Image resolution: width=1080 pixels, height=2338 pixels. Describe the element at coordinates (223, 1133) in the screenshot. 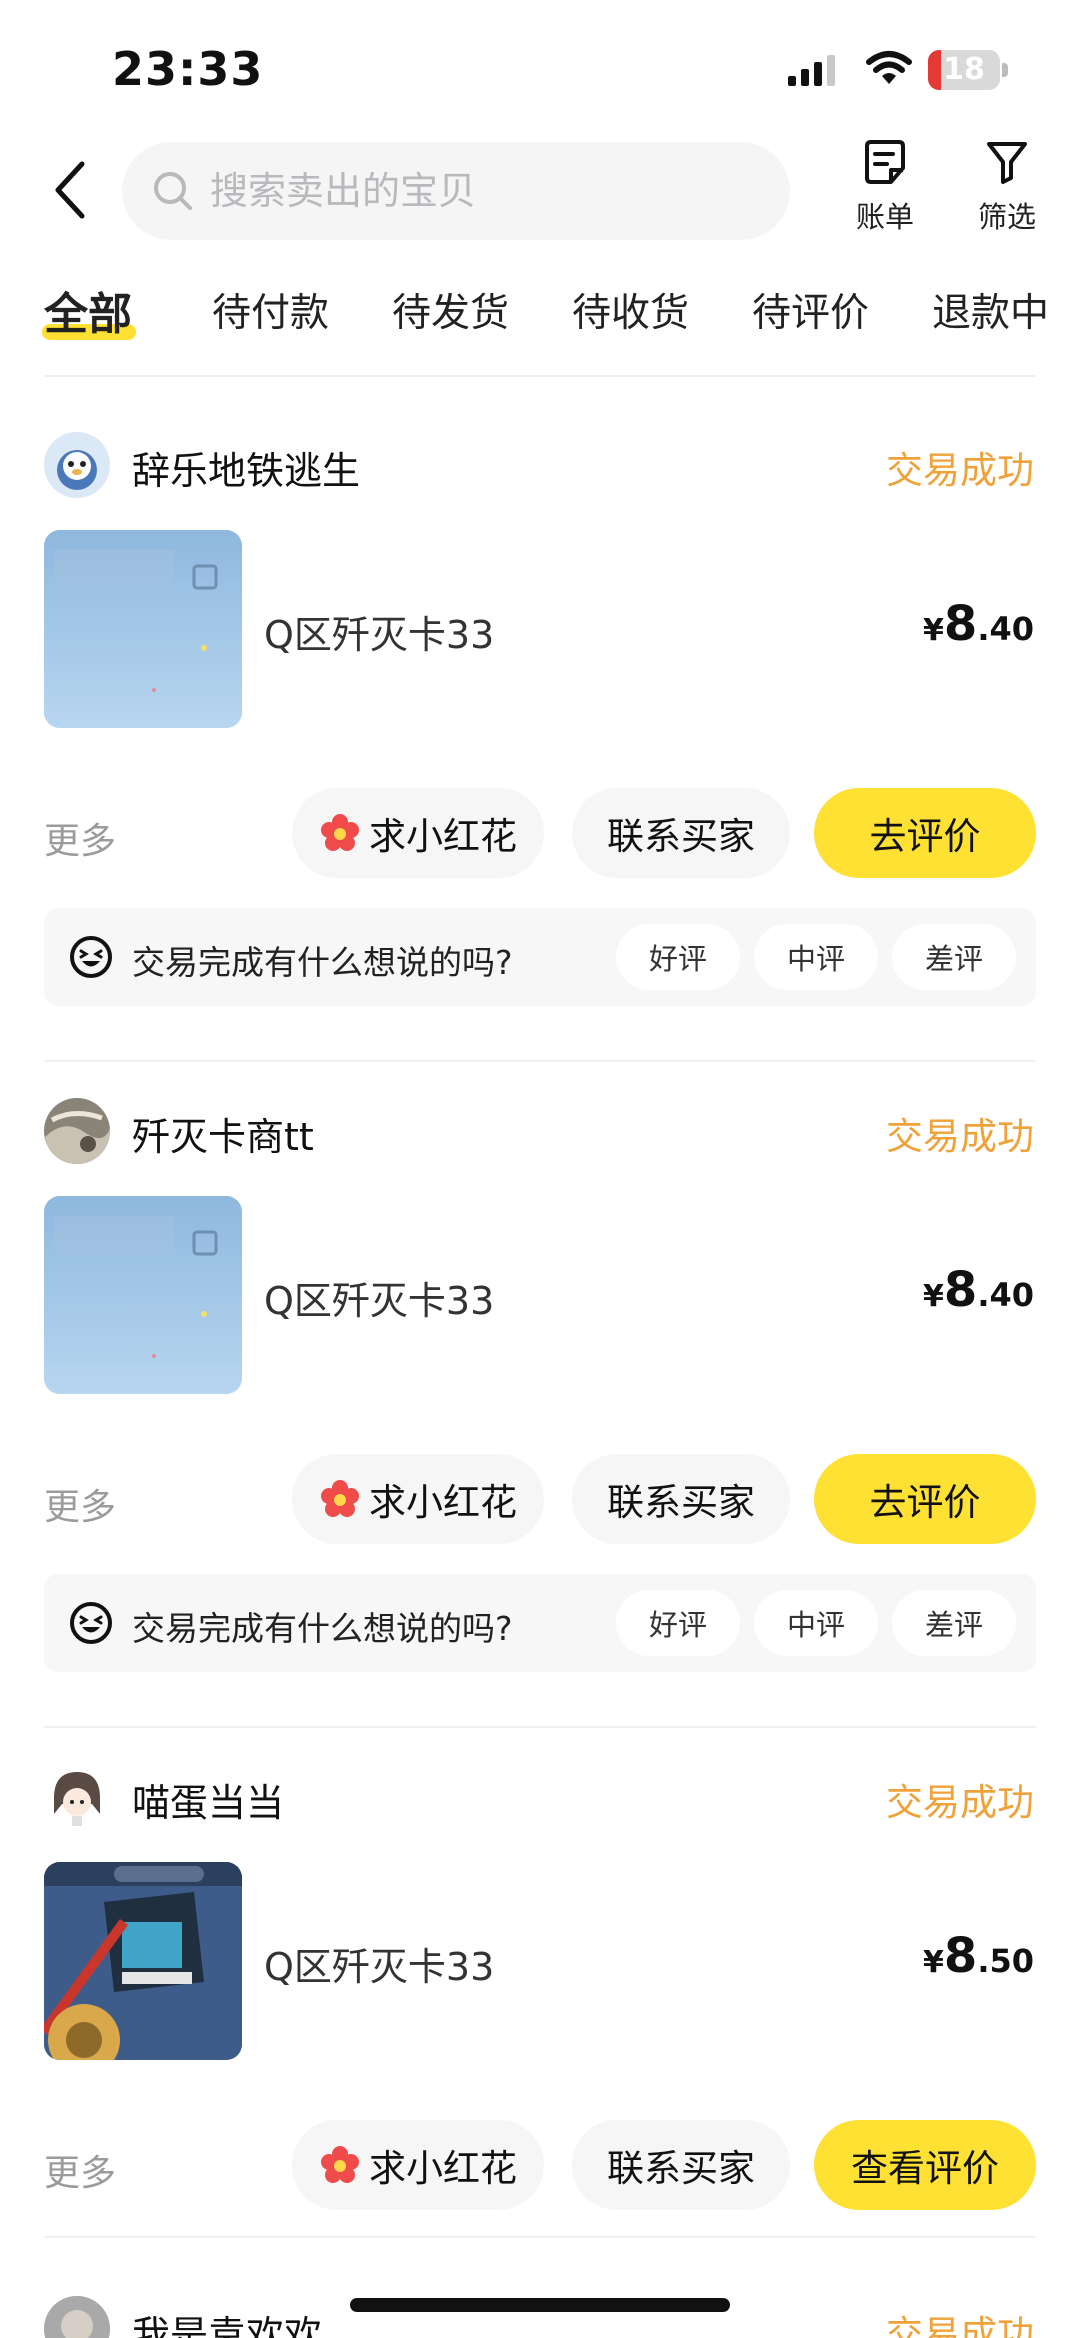

I see `seller-name: 歼灭卡商tt` at that location.